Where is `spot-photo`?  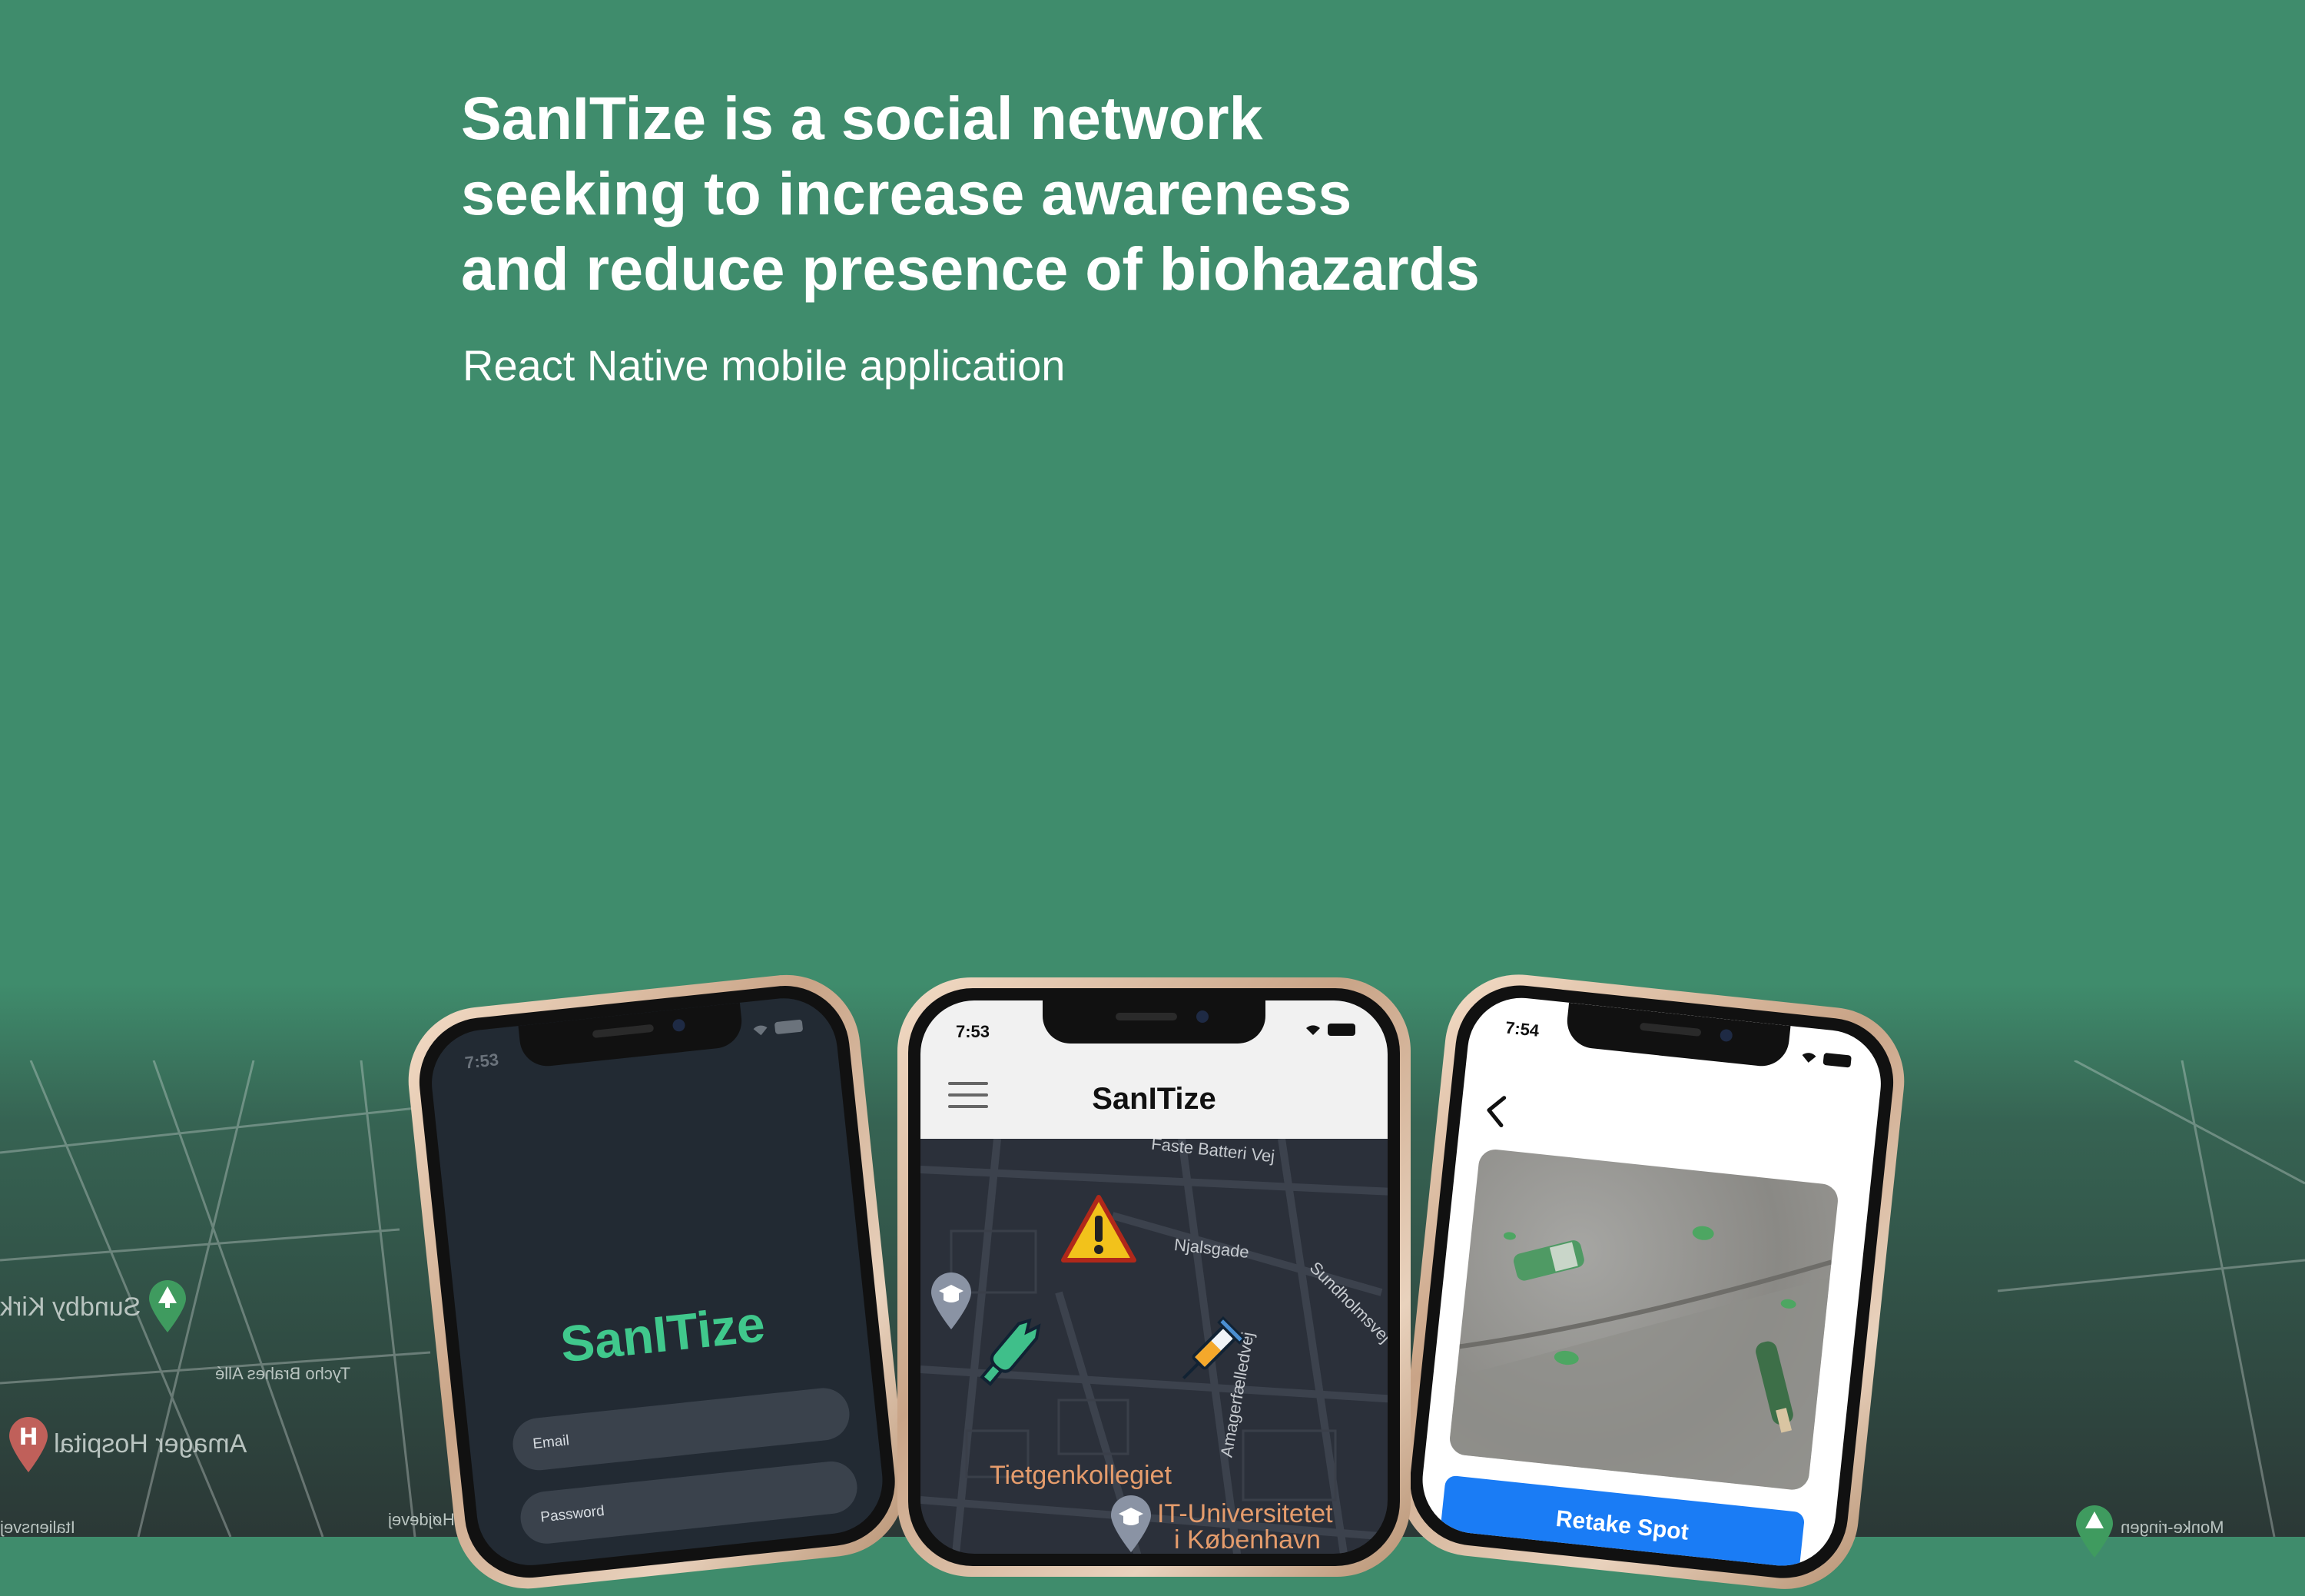 spot-photo is located at coordinates (1644, 1319).